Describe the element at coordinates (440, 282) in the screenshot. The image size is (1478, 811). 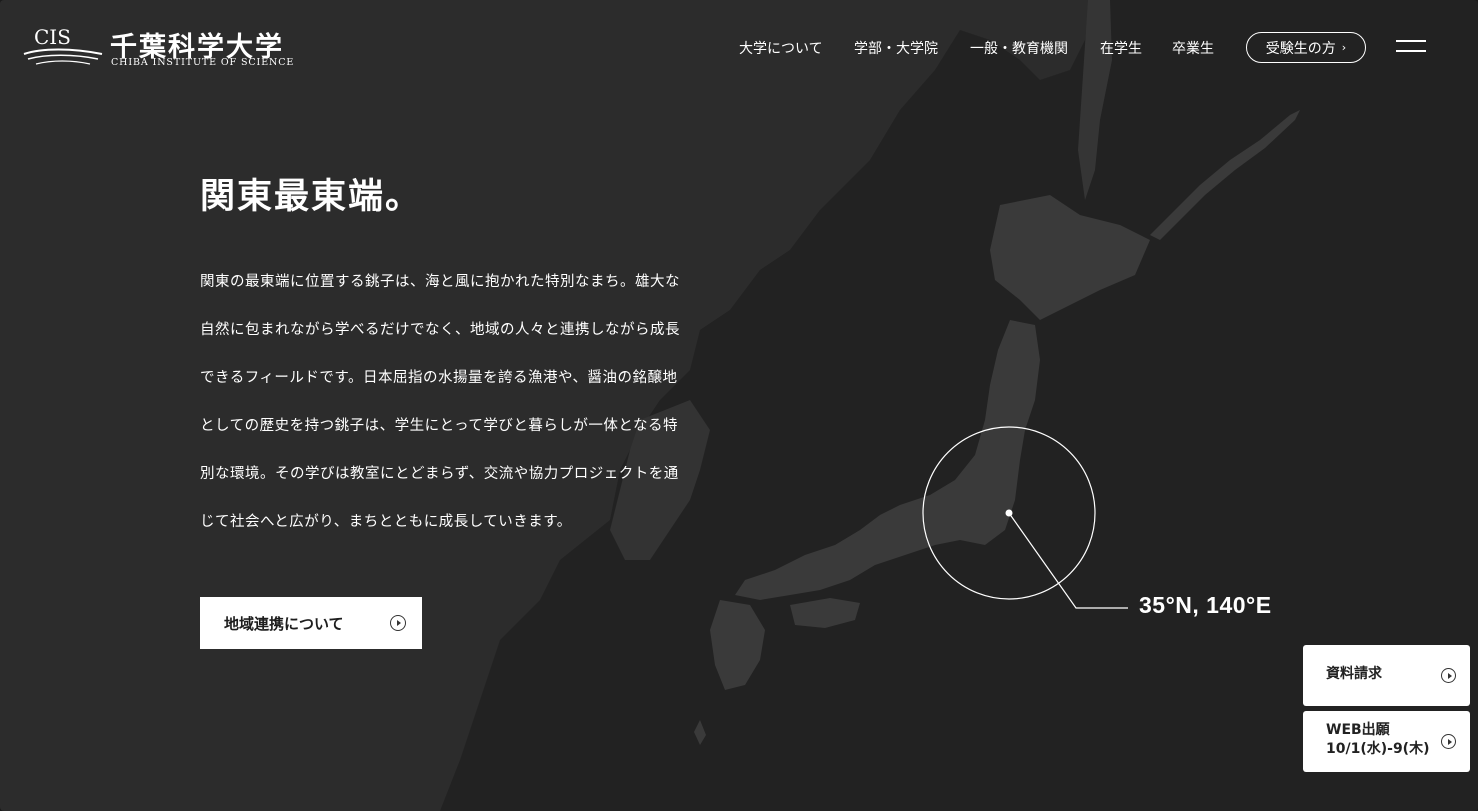
I see `paragraph-line: 関東の最東端に位置する銚子は、海と風に抱かれた特別なまち。雄大な` at that location.